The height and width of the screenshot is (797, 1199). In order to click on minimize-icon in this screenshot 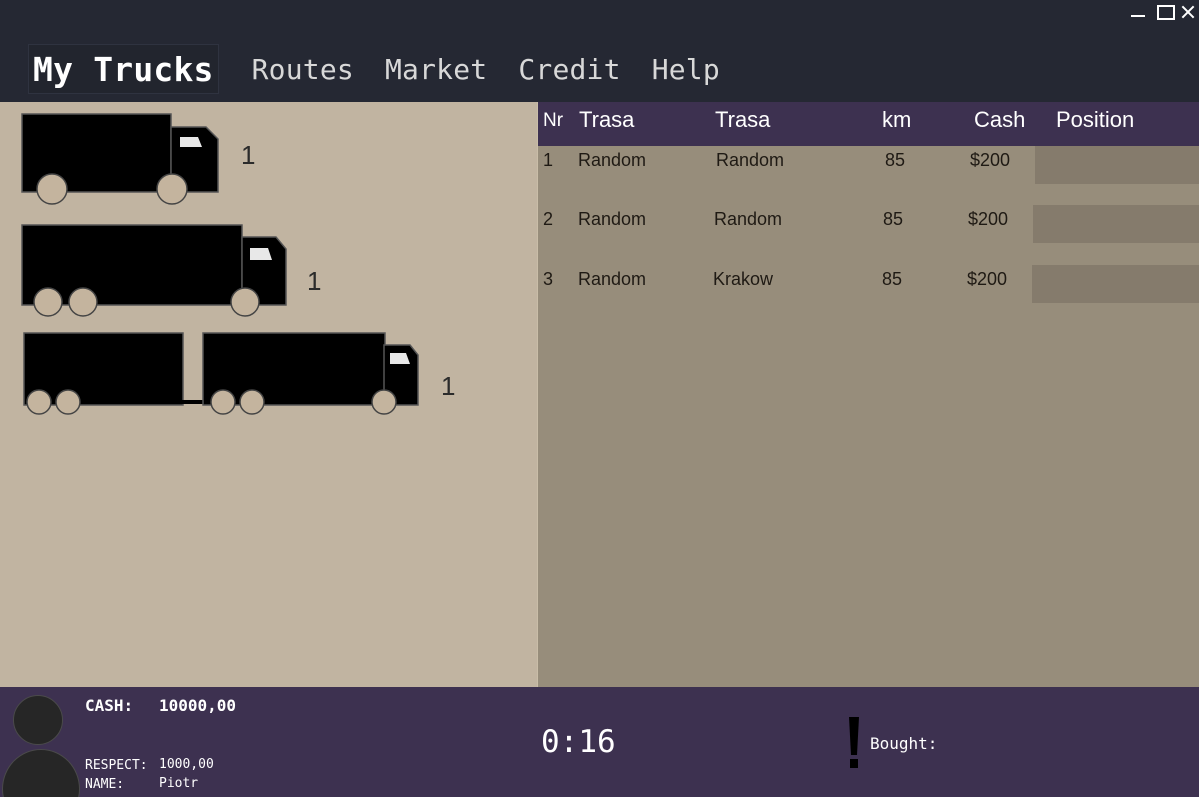, I will do `click(1138, 12)`.